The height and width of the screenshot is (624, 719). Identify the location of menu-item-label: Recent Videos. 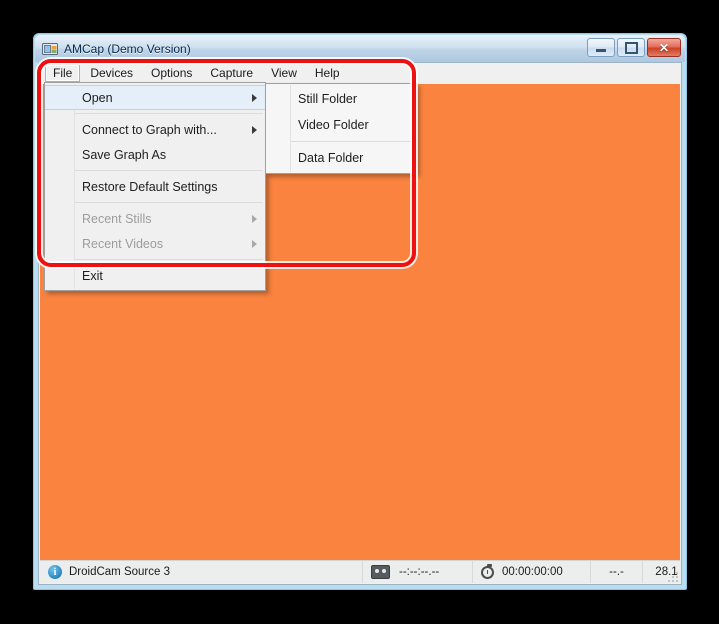
(123, 243).